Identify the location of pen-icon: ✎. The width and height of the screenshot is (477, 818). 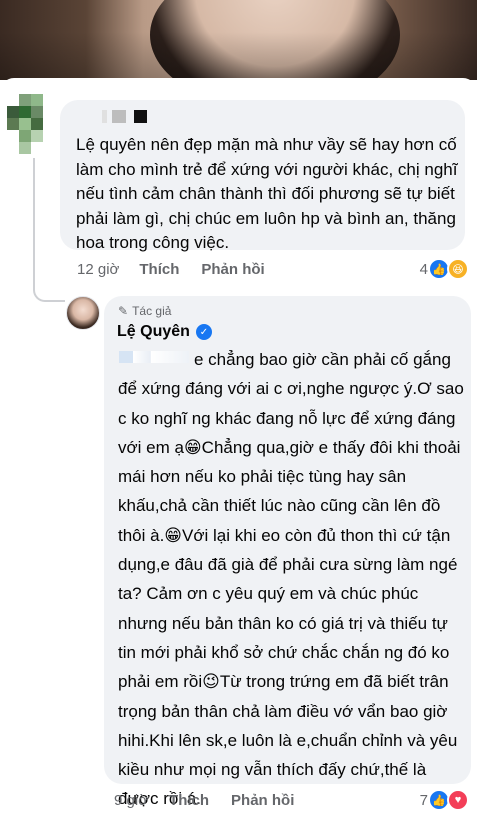
(123, 311).